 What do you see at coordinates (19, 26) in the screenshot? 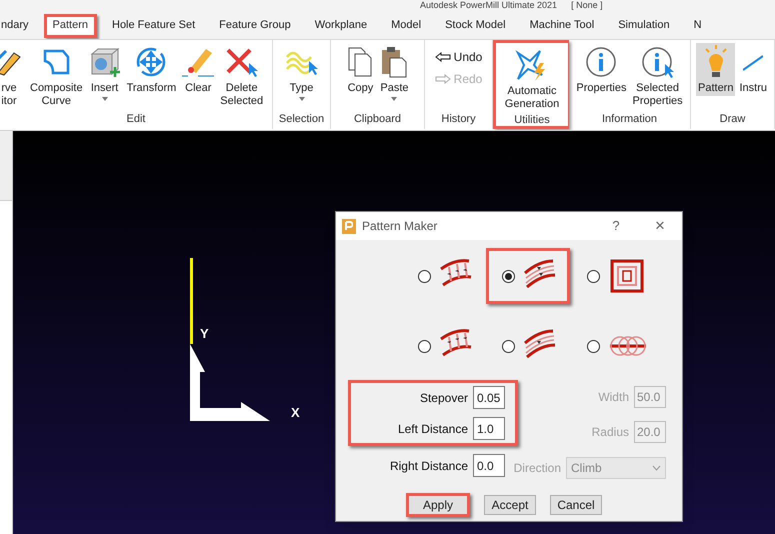
I see `ribbon-tab: ndary` at bounding box center [19, 26].